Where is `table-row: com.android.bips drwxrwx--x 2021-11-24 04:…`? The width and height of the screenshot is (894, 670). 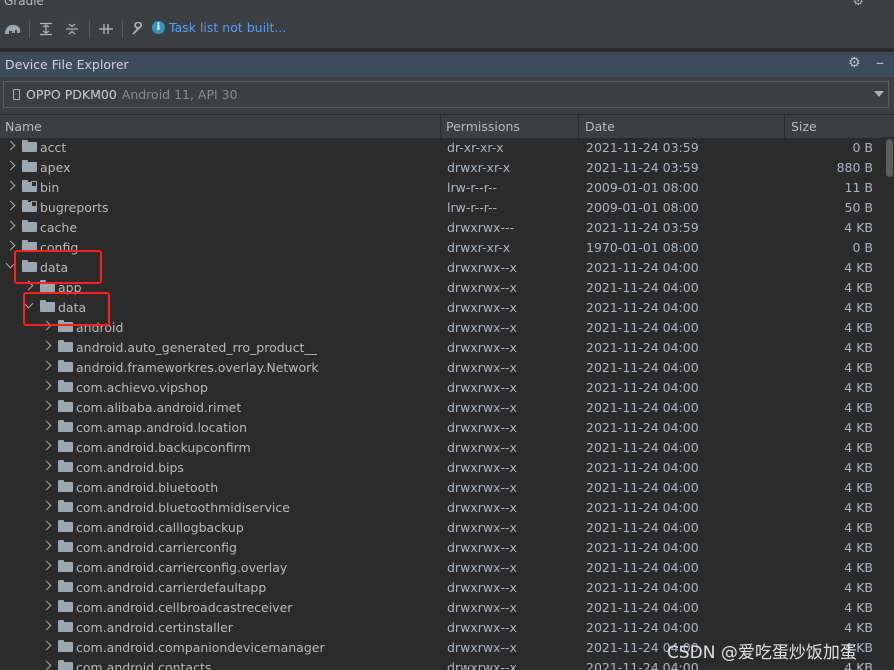
table-row: com.android.bips drwxrwx--x 2021-11-24 04:… is located at coordinates (442, 467).